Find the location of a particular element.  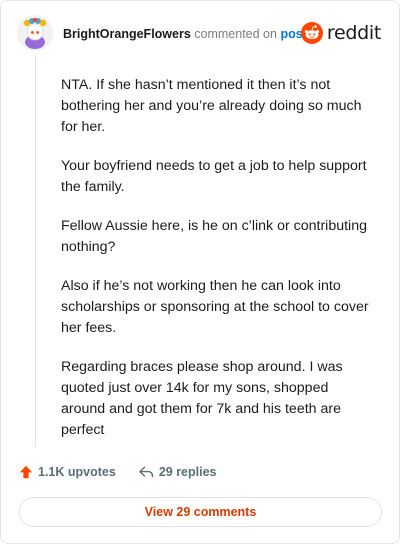

reddit-wordmark: reddit is located at coordinates (353, 33).